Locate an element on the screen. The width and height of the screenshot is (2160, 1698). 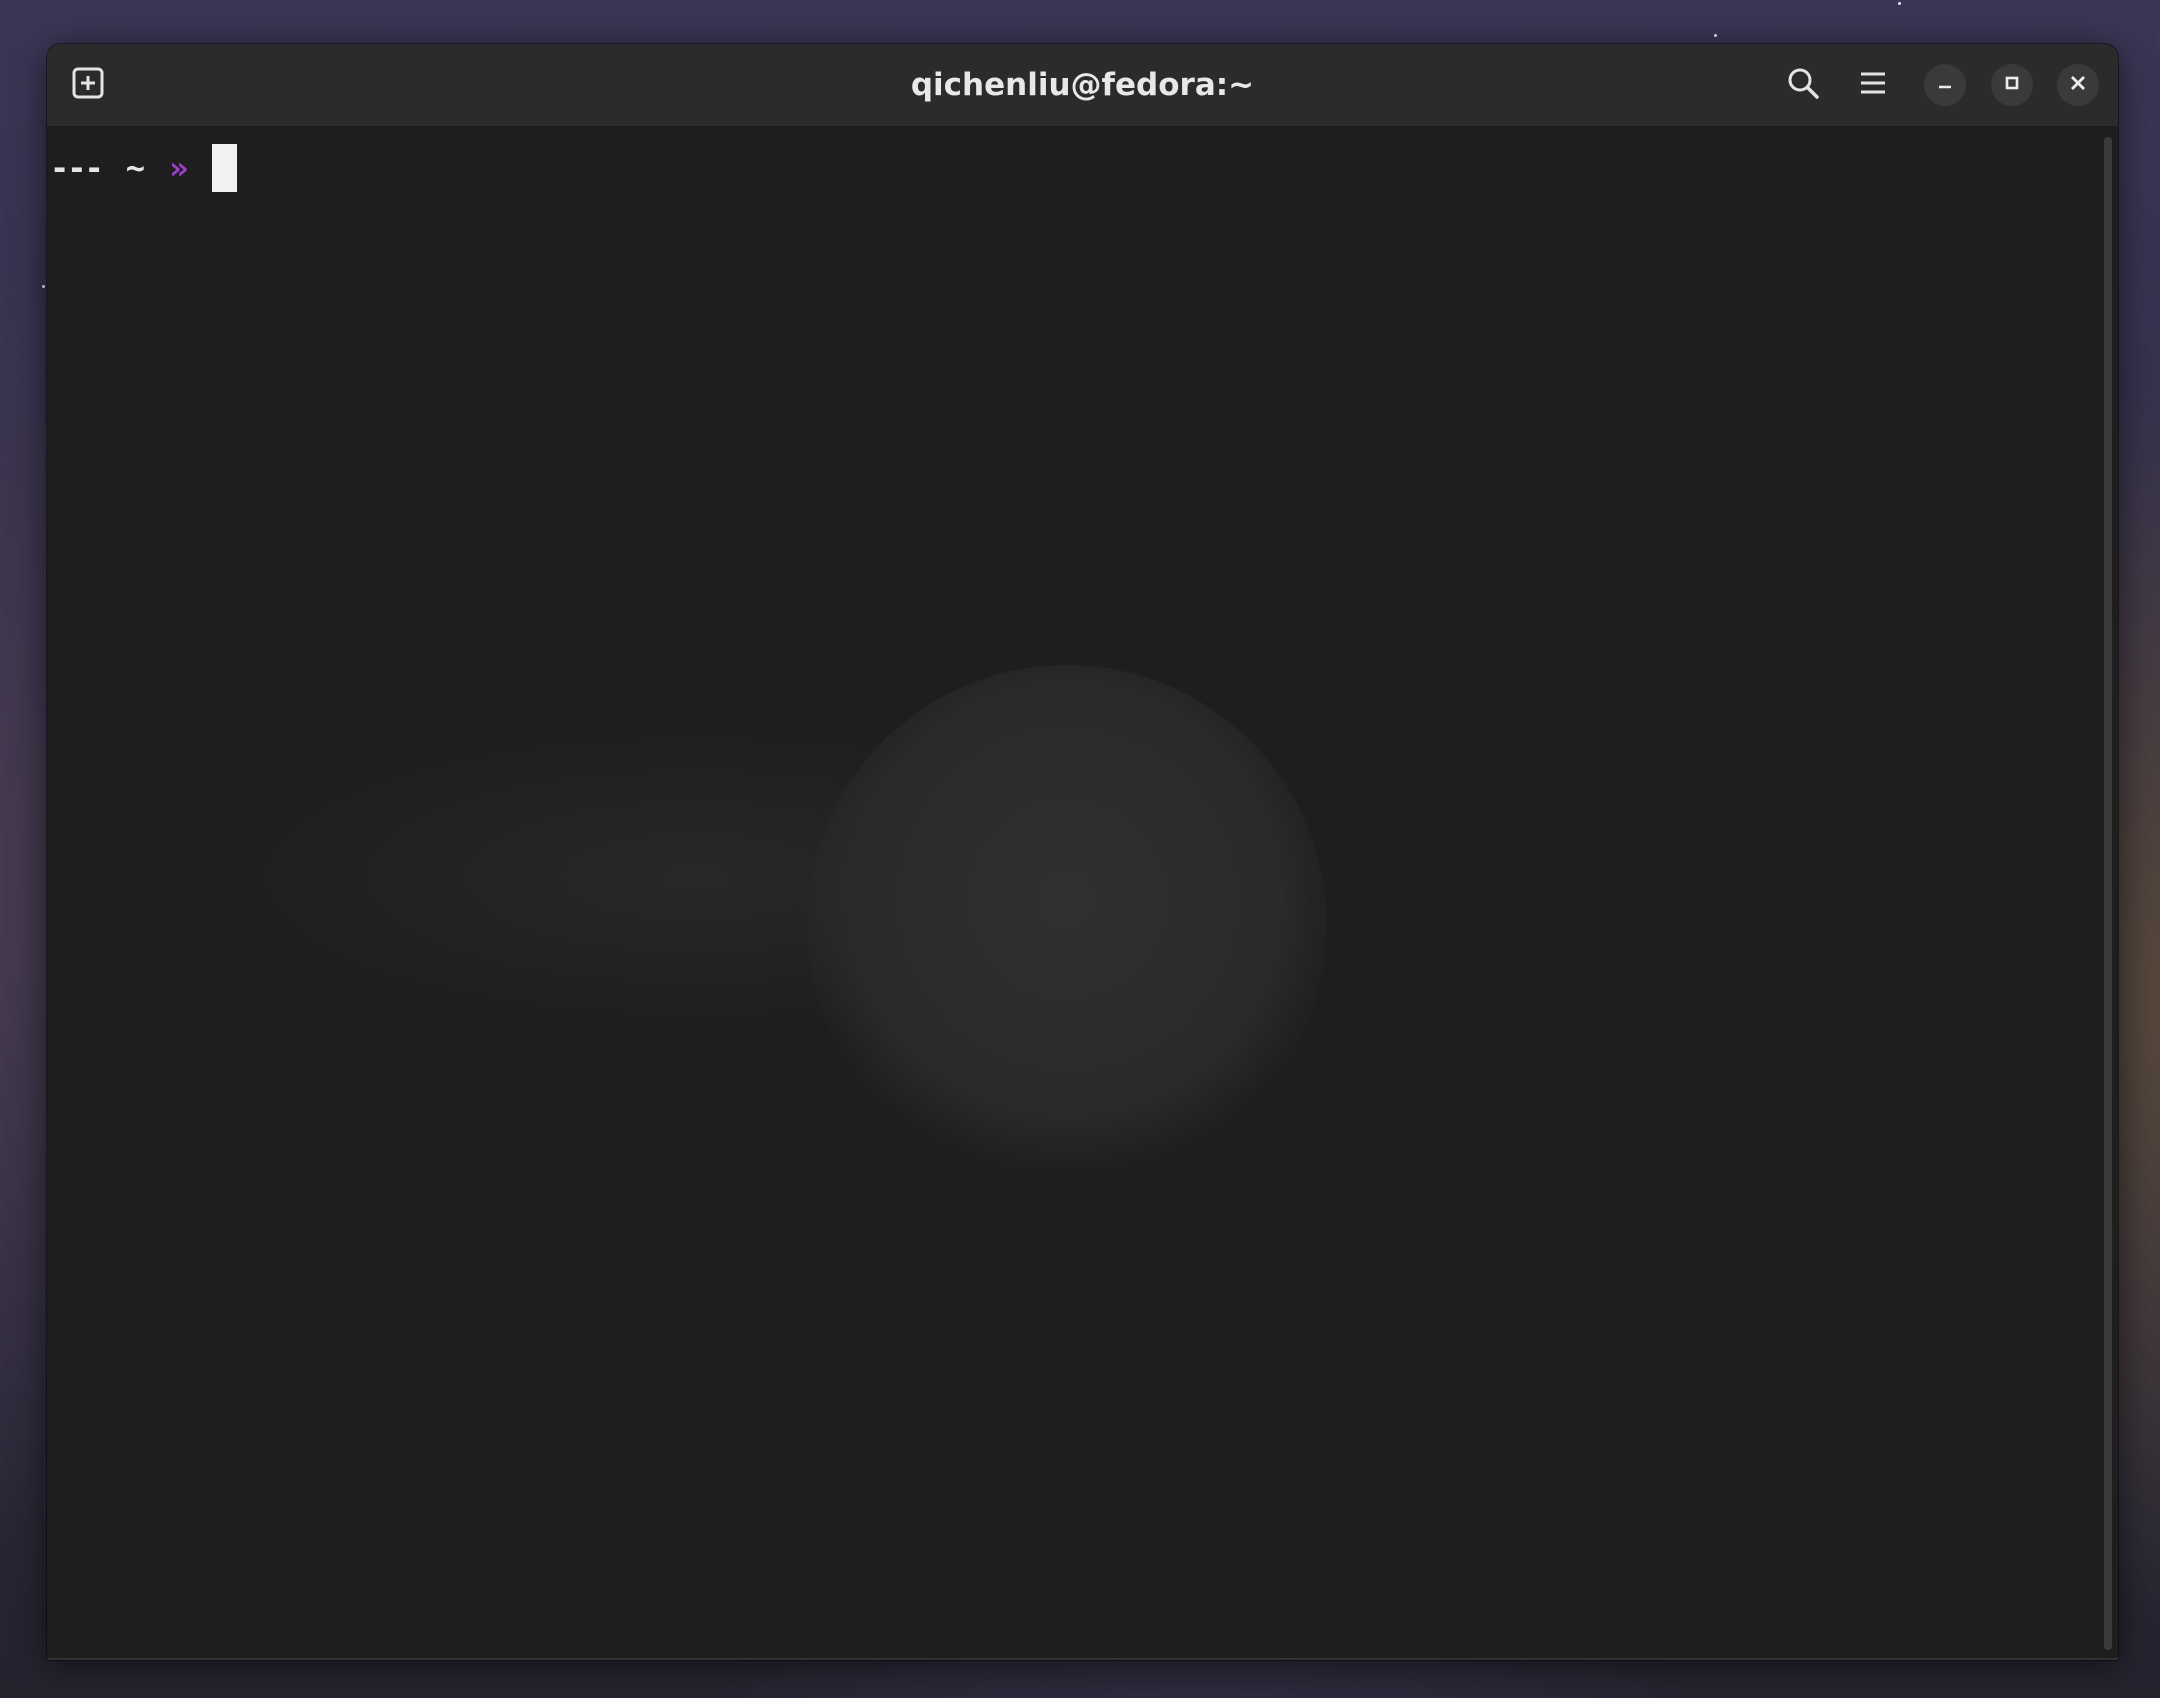
prompt-path: ~ is located at coordinates (135, 168).